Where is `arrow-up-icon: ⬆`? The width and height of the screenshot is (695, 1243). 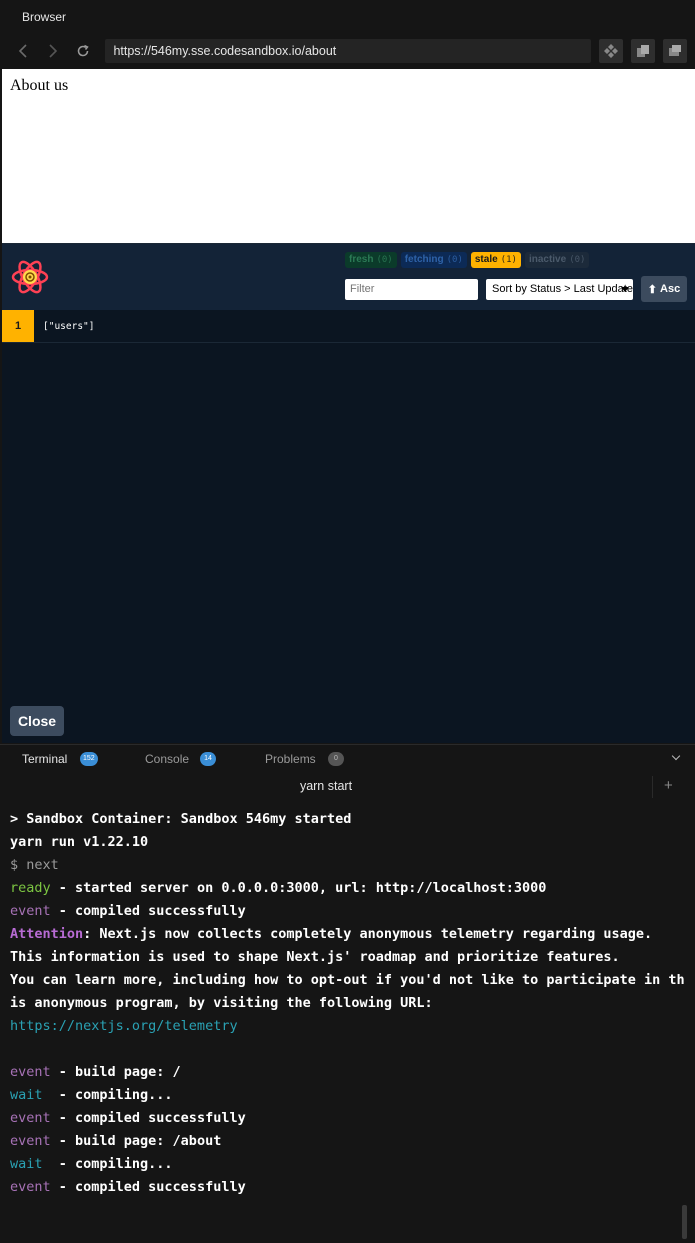
arrow-up-icon: ⬆ is located at coordinates (652, 289).